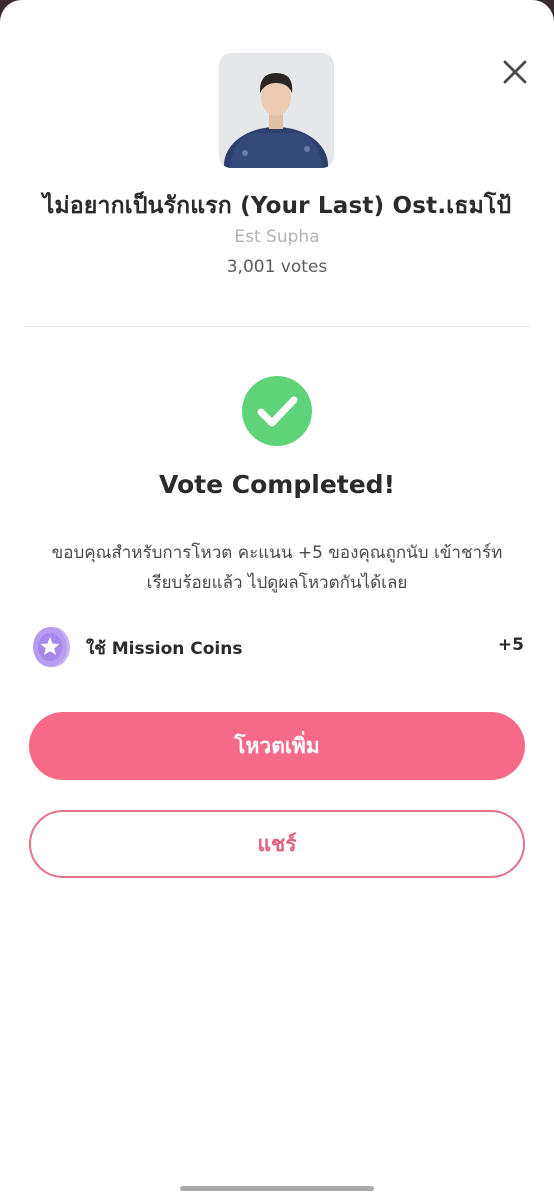 This screenshot has height=1200, width=554. Describe the element at coordinates (510, 645) in the screenshot. I see `mission-coins-value: +5` at that location.